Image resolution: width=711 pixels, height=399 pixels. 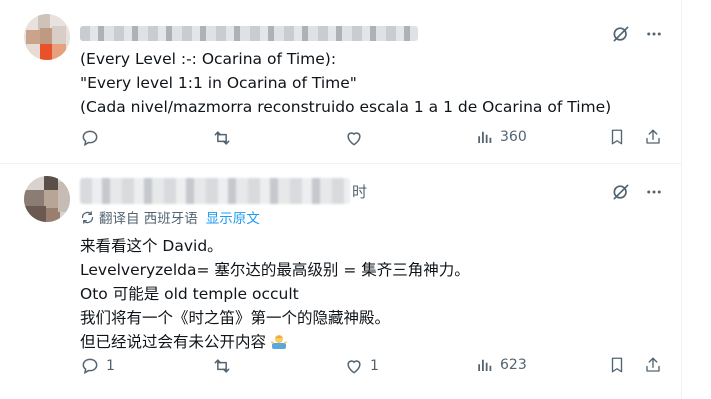 I want to click on post-text-line: (Every Level :-: Ocarina of Time):, so click(x=208, y=59).